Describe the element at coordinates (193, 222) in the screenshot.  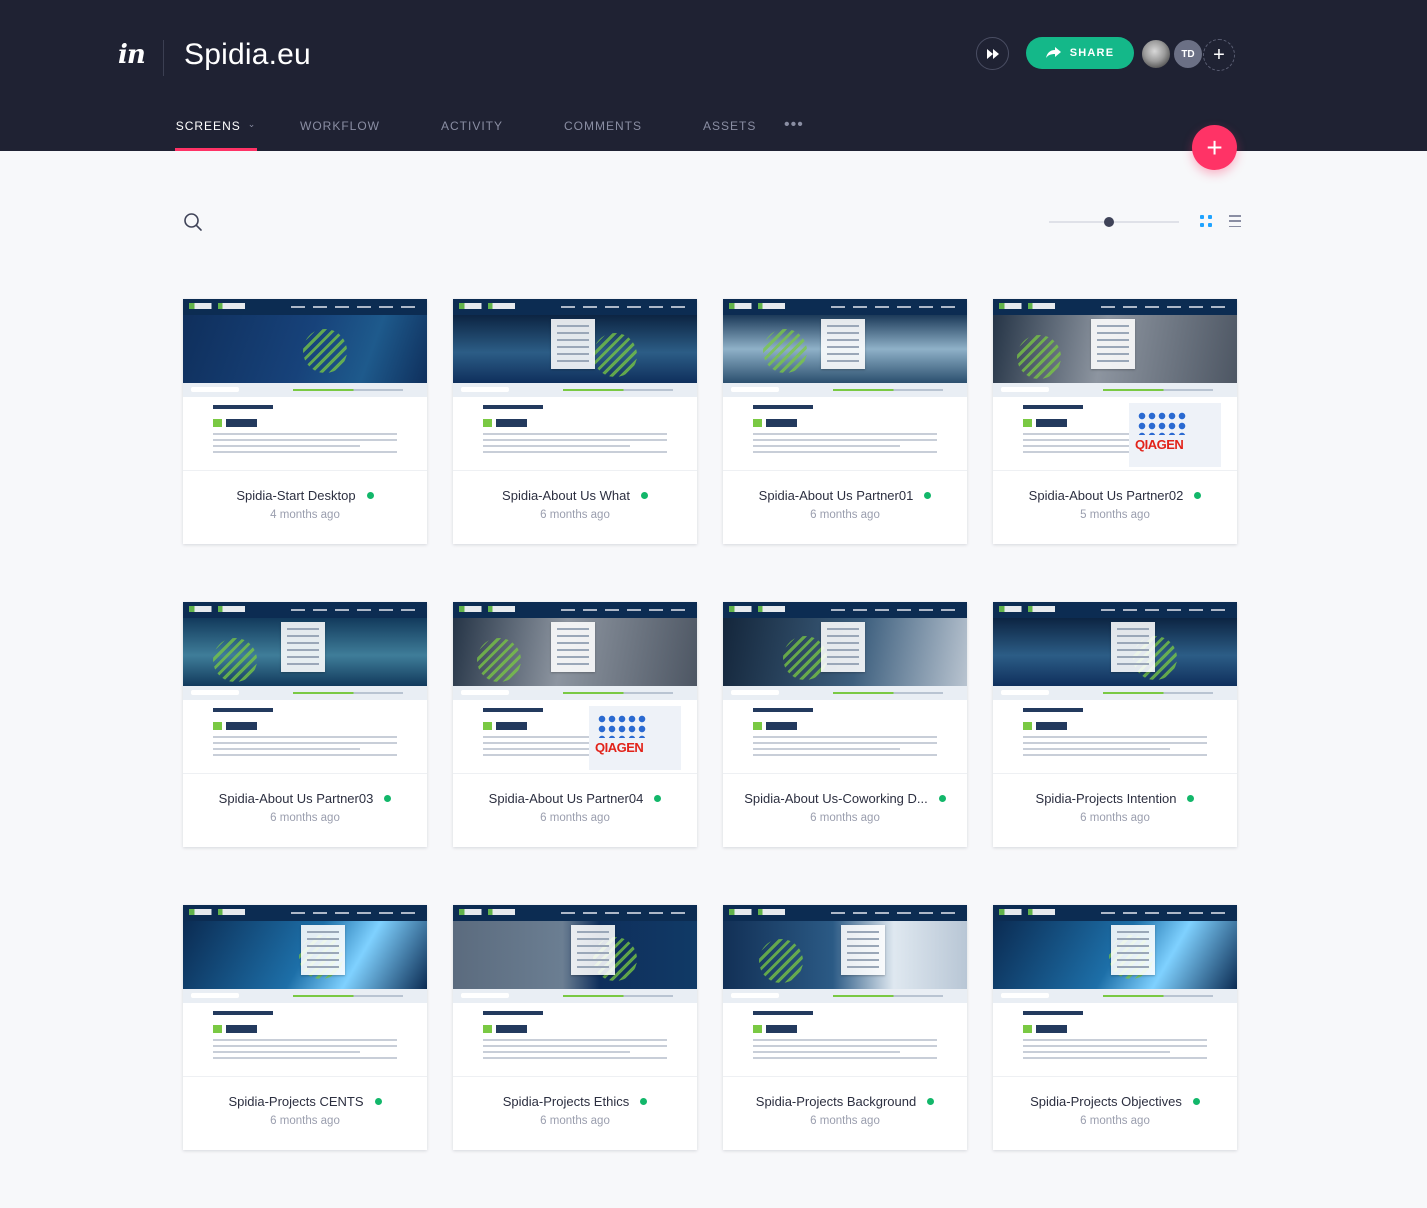
I see `search-icon` at that location.